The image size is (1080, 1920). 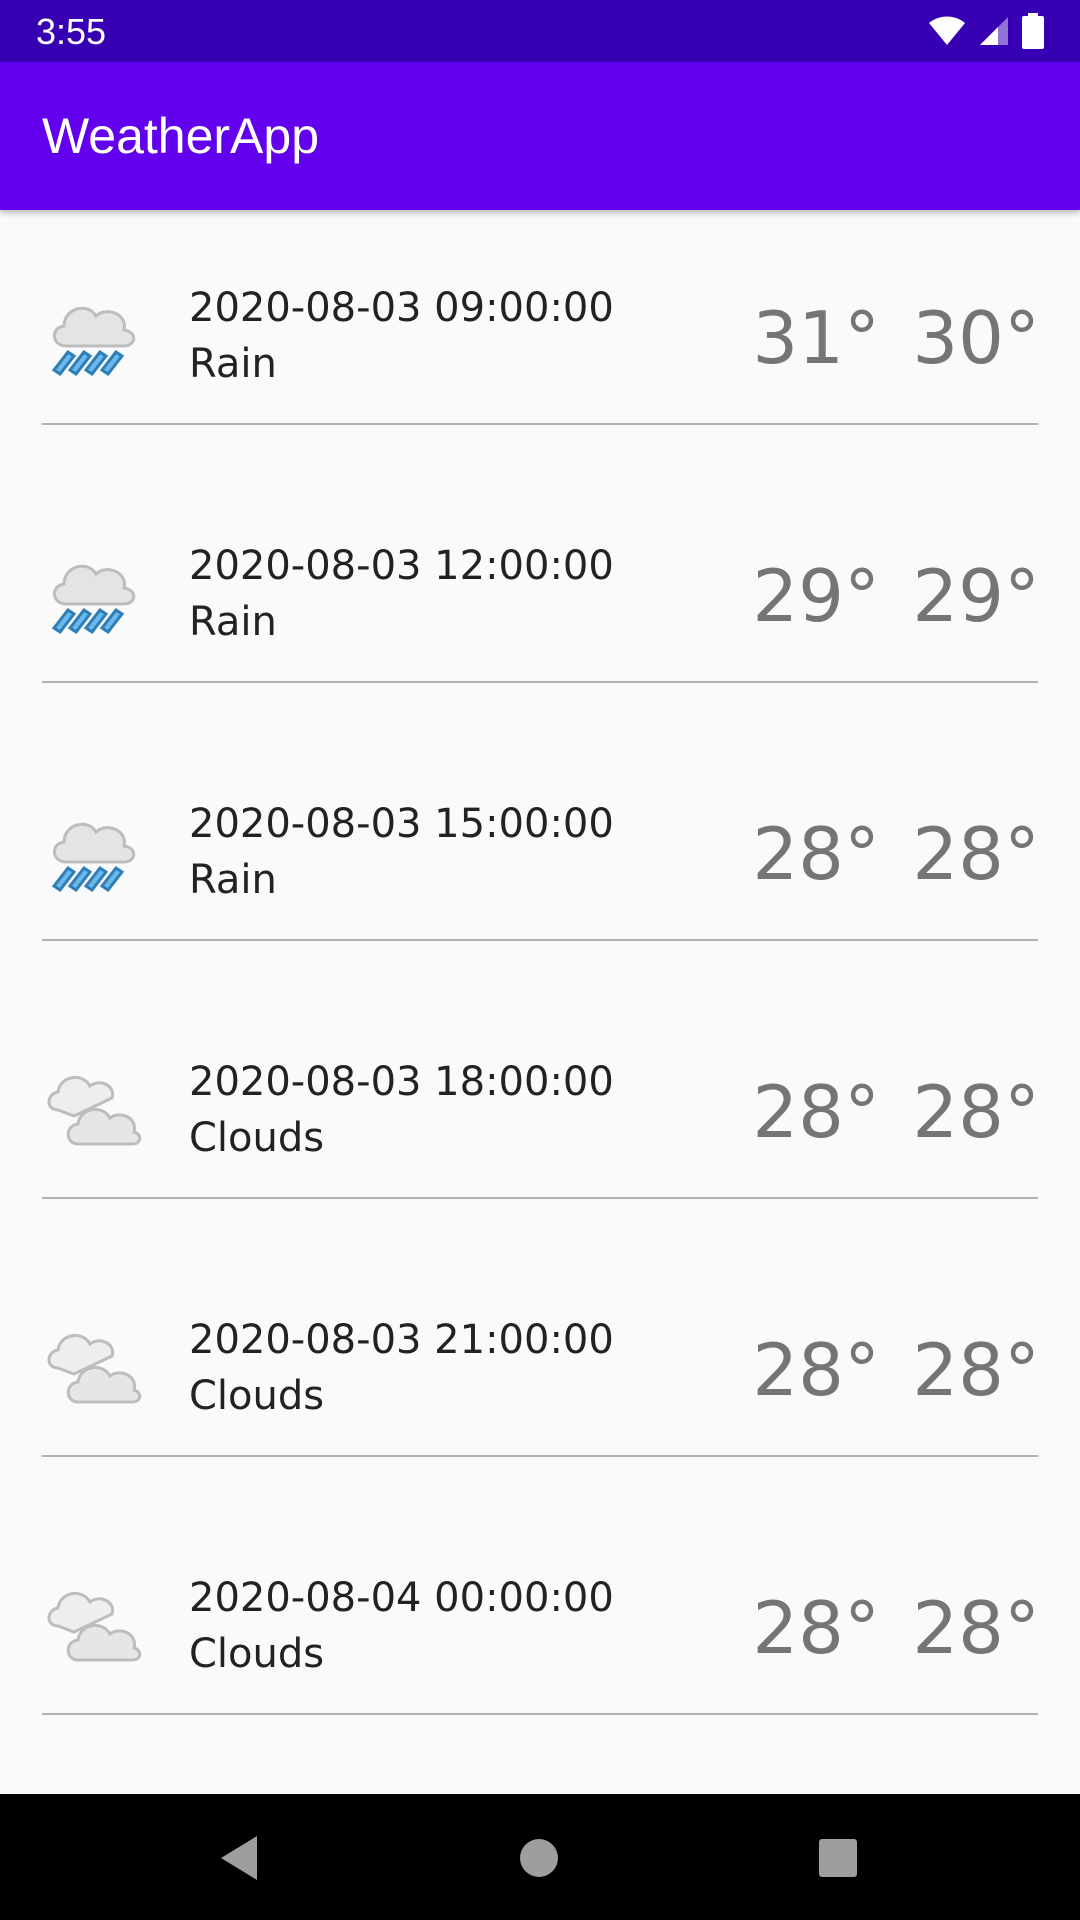 I want to click on forecast-temp-high: 29°, so click(x=816, y=596).